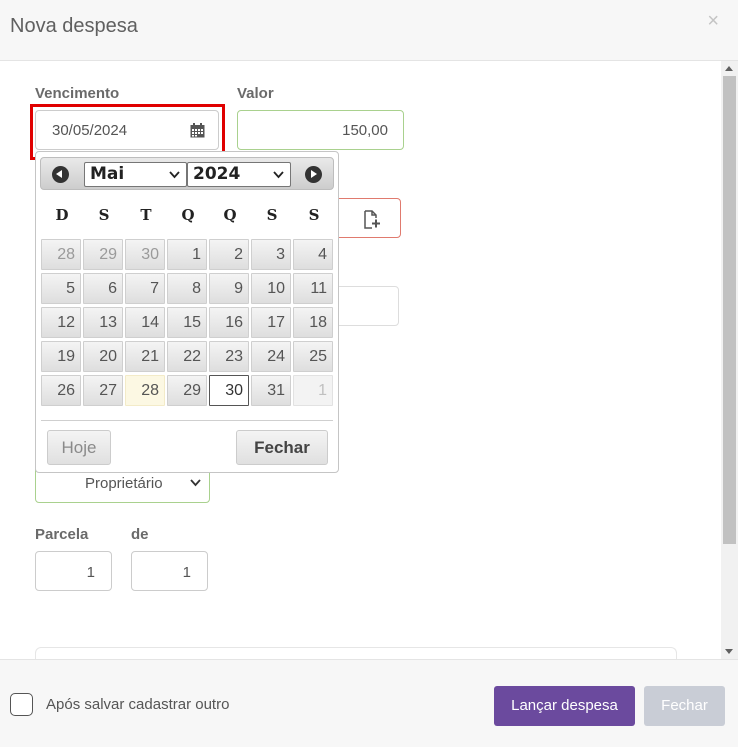  What do you see at coordinates (73, 571) in the screenshot?
I see `parcela-field: 1` at bounding box center [73, 571].